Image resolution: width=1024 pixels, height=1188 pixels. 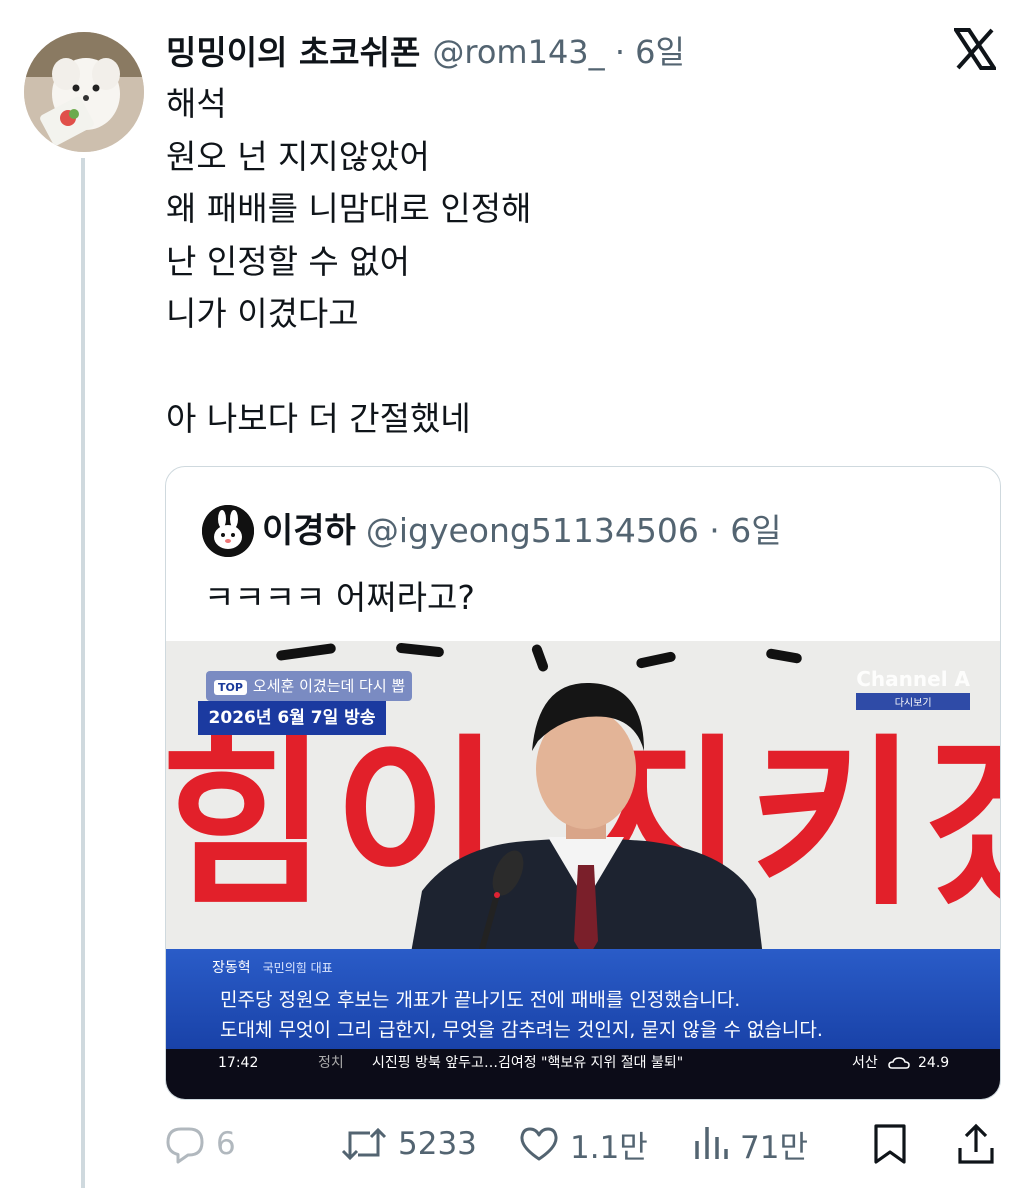 I want to click on quoted-author-name: 이경하, so click(x=309, y=531).